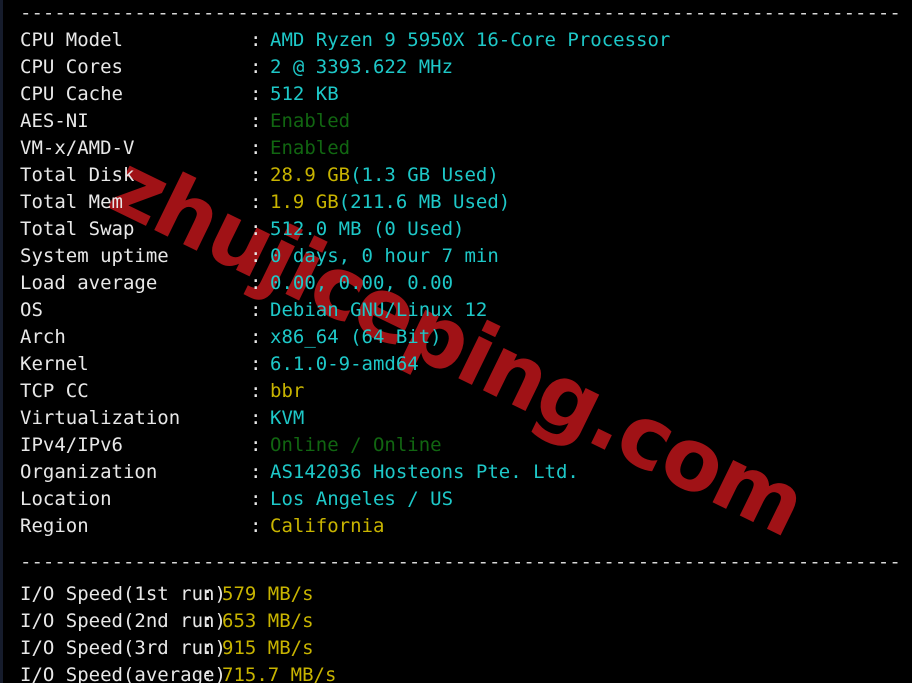 Image resolution: width=912 pixels, height=683 pixels. What do you see at coordinates (94, 256) in the screenshot?
I see `system-info-label: System uptime` at bounding box center [94, 256].